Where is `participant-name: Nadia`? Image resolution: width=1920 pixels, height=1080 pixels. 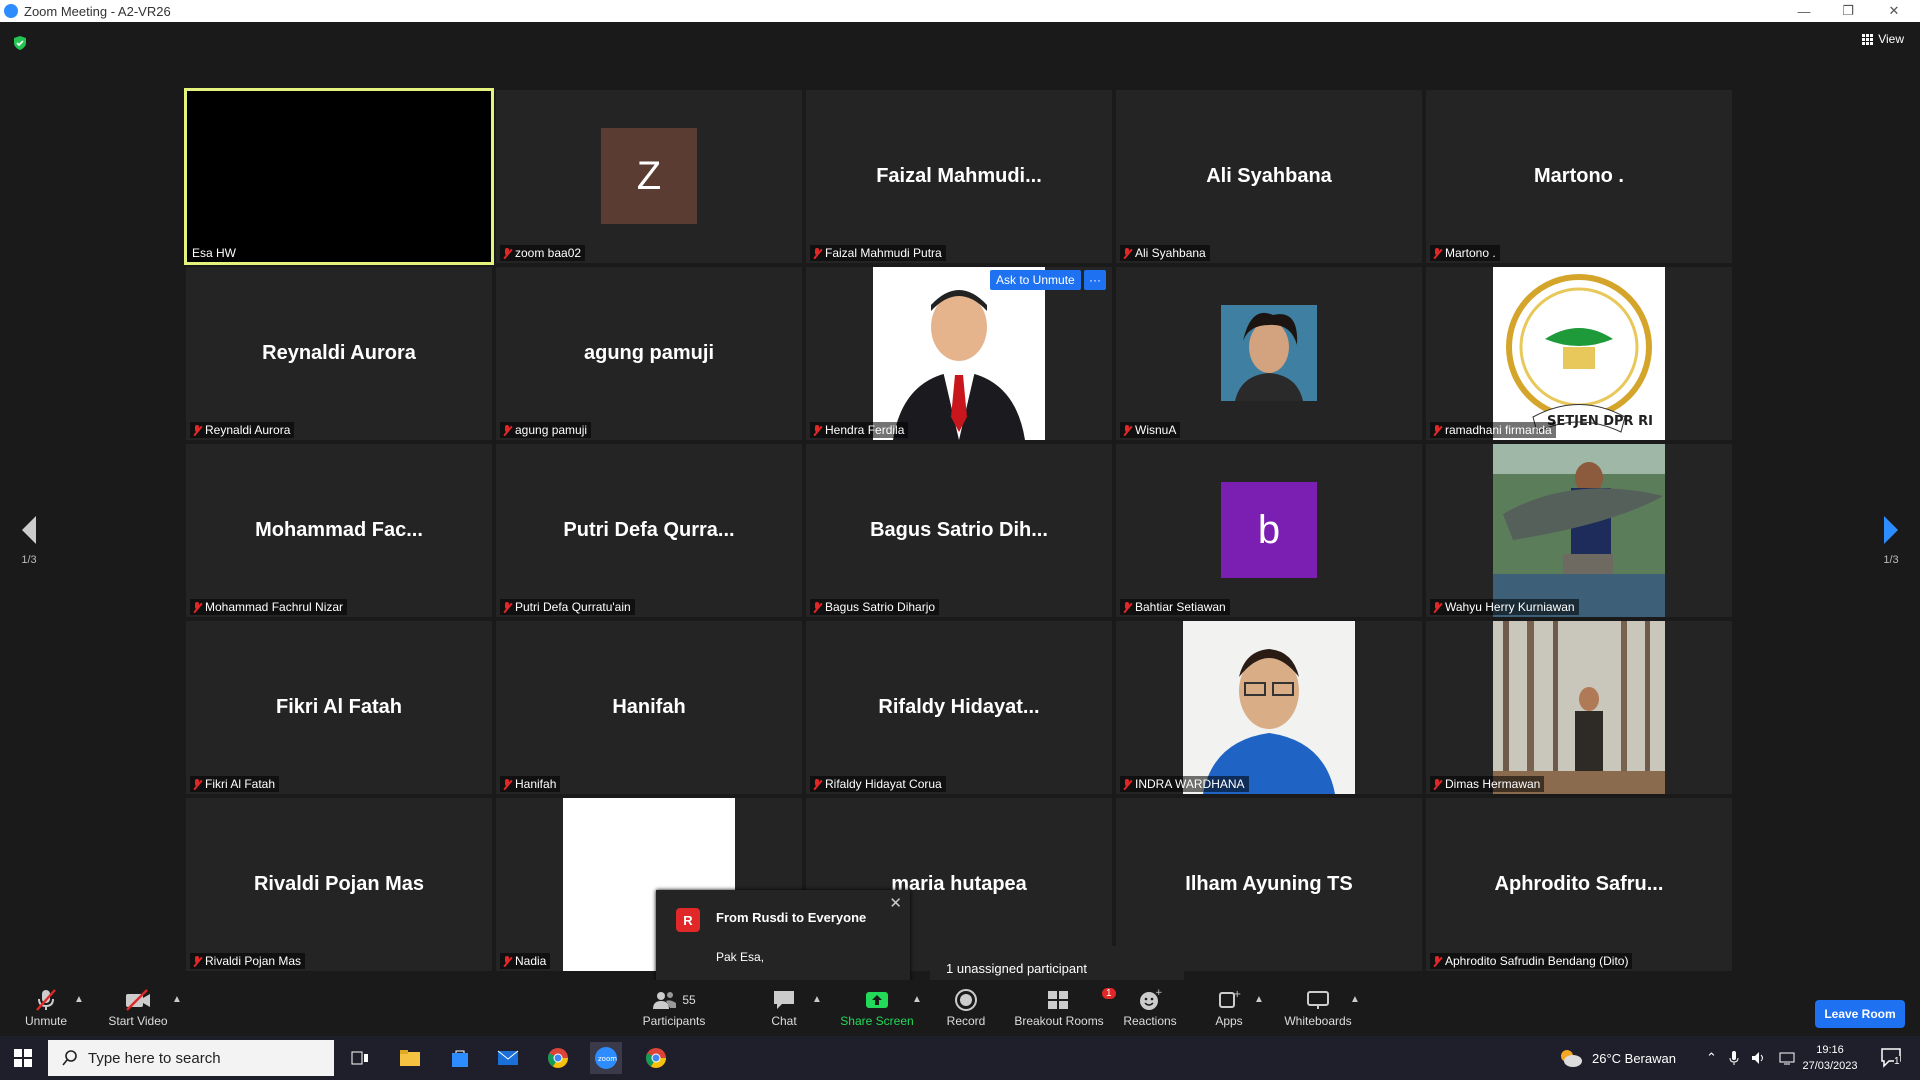
participant-name: Nadia is located at coordinates (531, 961).